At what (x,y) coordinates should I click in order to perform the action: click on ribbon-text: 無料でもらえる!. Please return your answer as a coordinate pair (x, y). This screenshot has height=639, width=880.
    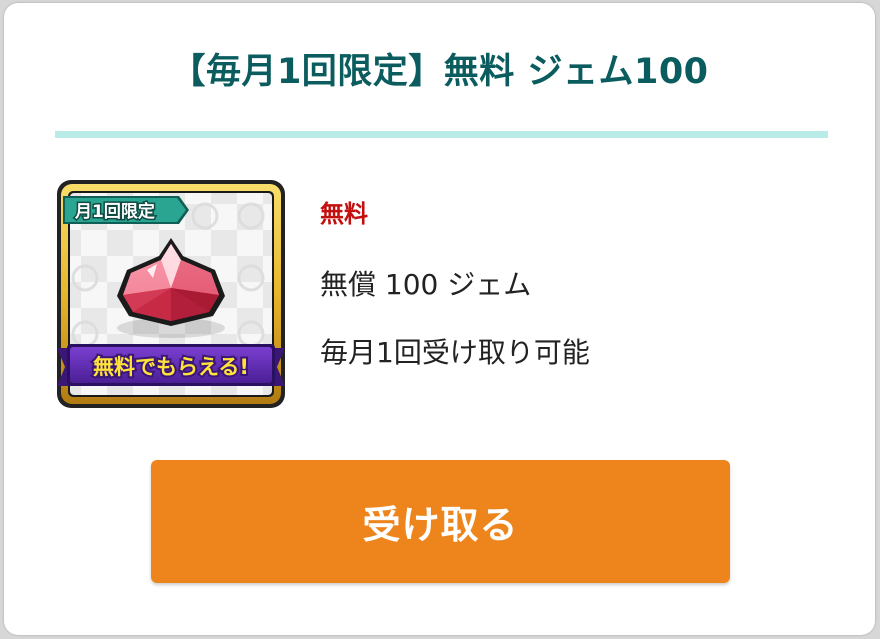
    Looking at the image, I should click on (171, 367).